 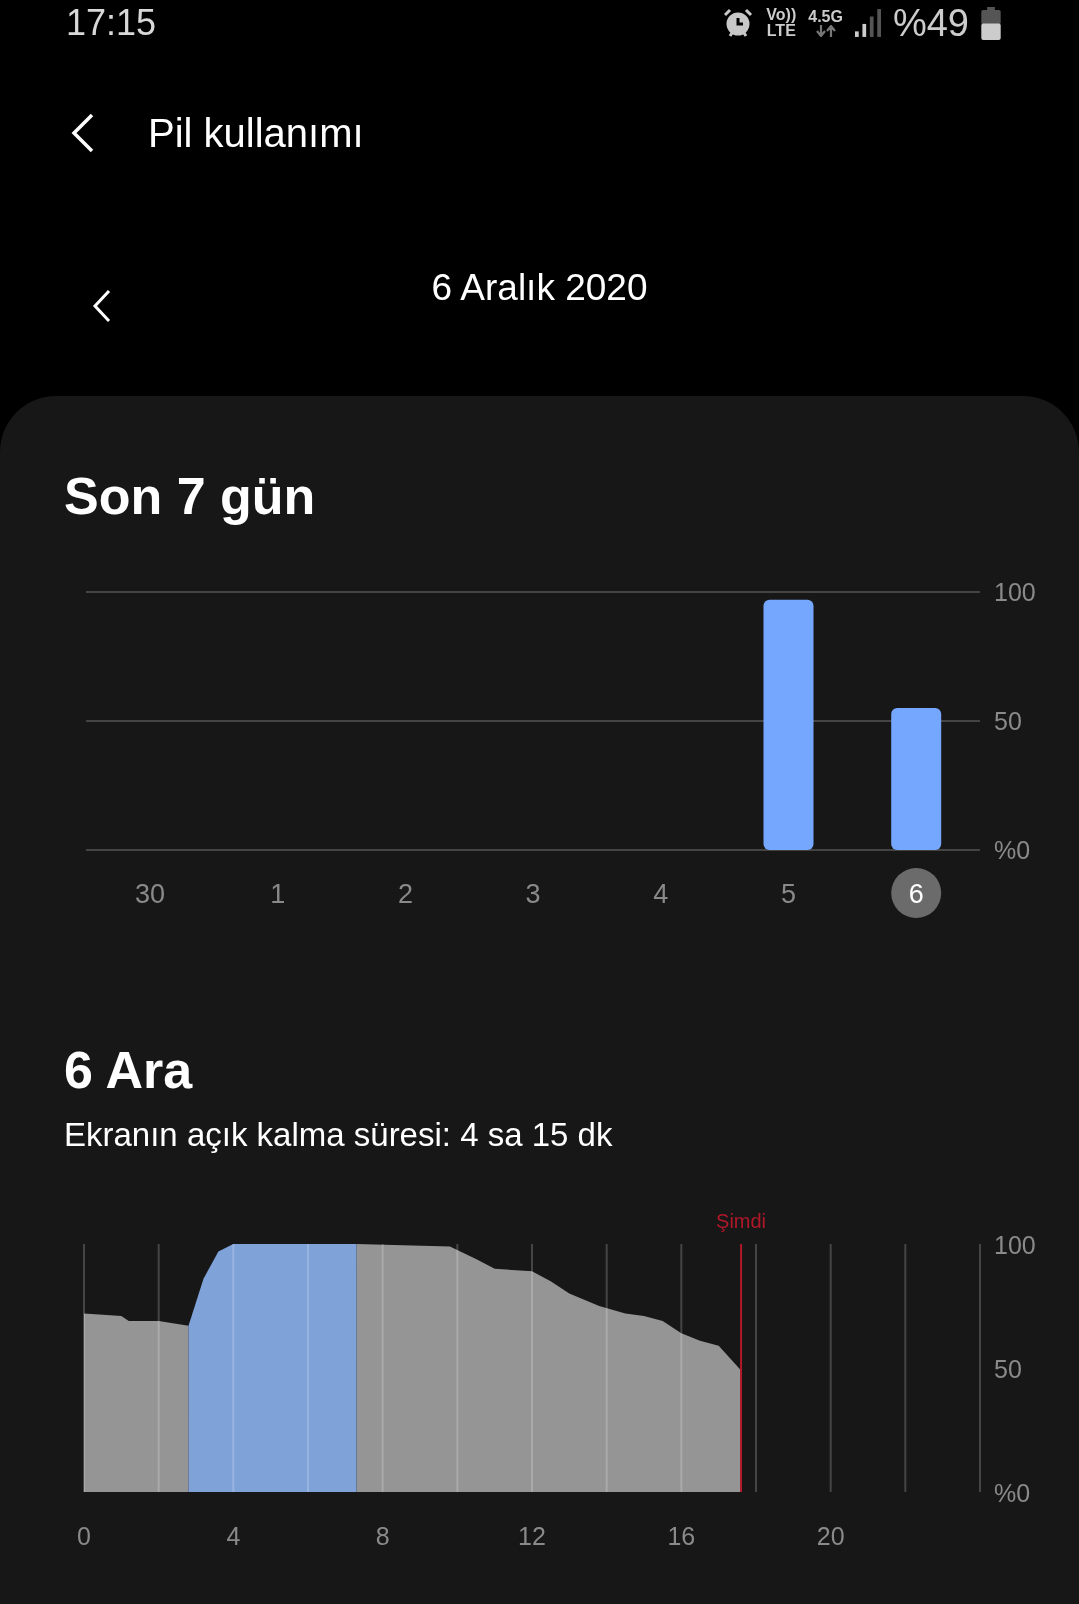 What do you see at coordinates (781, 15) in the screenshot?
I see `volte-label: Vo))` at bounding box center [781, 15].